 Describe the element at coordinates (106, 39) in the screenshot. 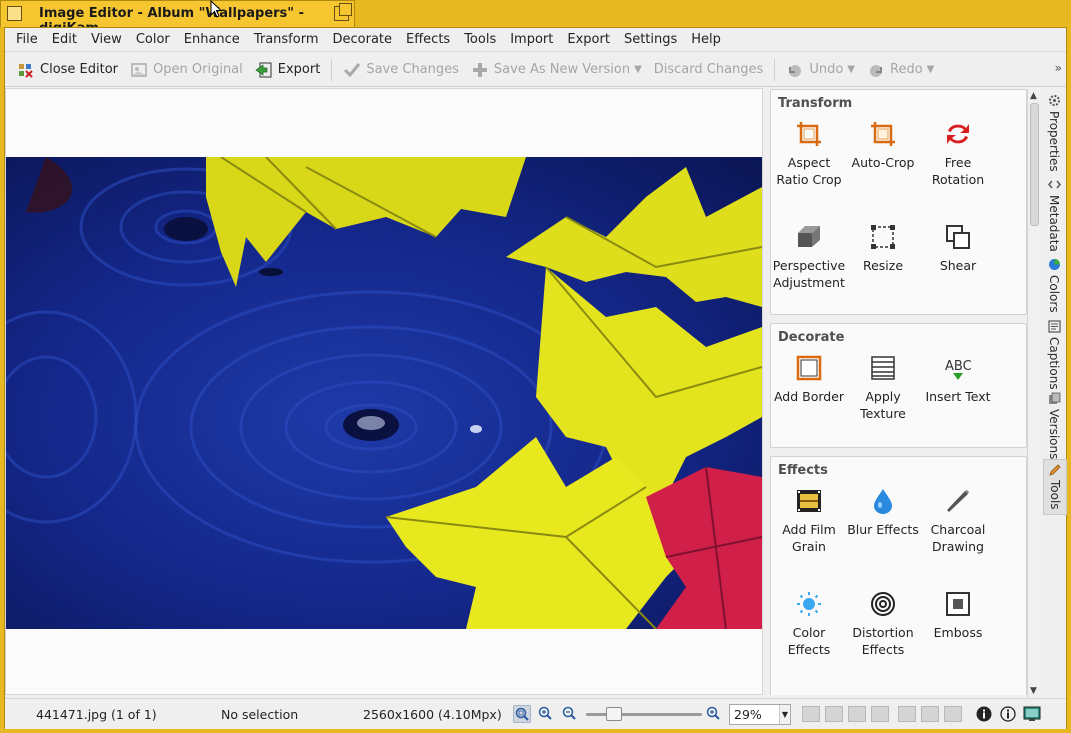

I see `menu-view: View` at that location.